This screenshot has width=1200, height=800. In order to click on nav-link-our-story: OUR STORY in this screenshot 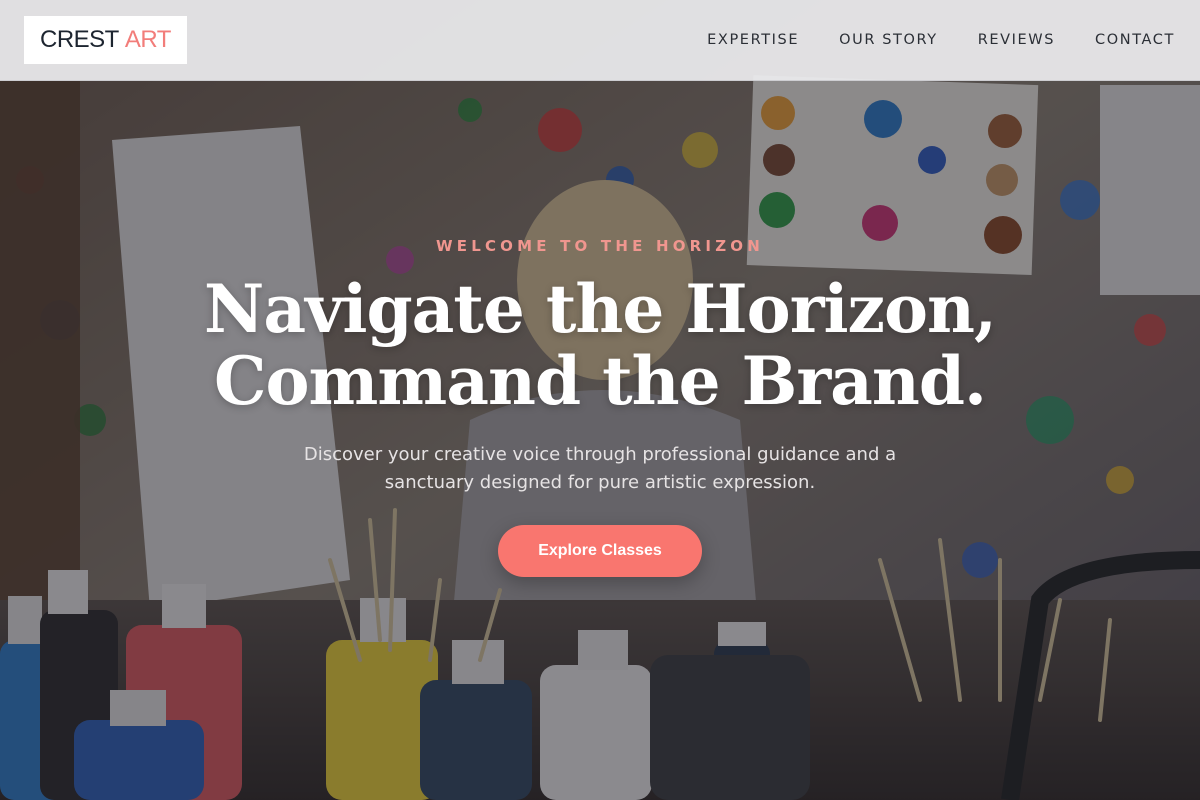, I will do `click(888, 40)`.